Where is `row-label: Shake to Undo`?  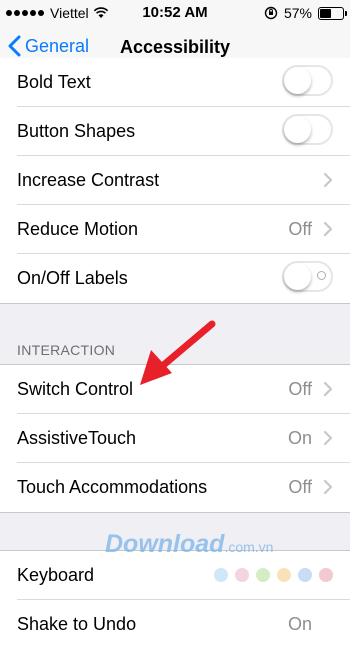 row-label: Shake to Undo is located at coordinates (77, 624).